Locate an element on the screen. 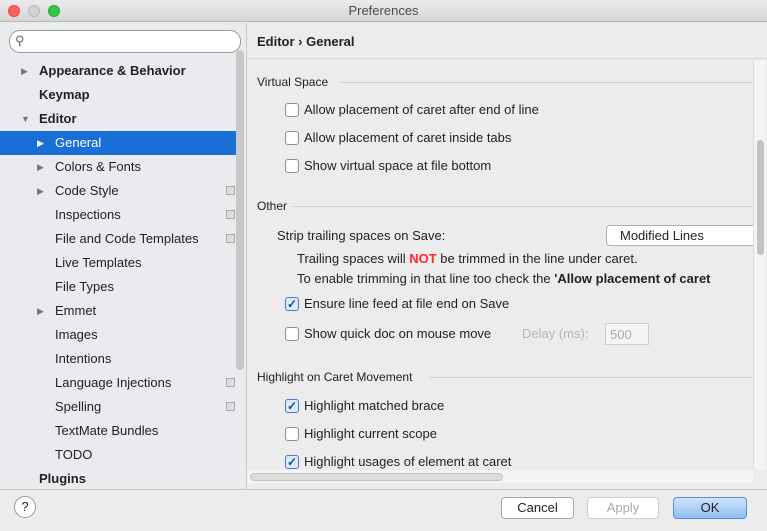 This screenshot has width=767, height=531. sidebar-item-intentions: Intentions is located at coordinates (118, 359).